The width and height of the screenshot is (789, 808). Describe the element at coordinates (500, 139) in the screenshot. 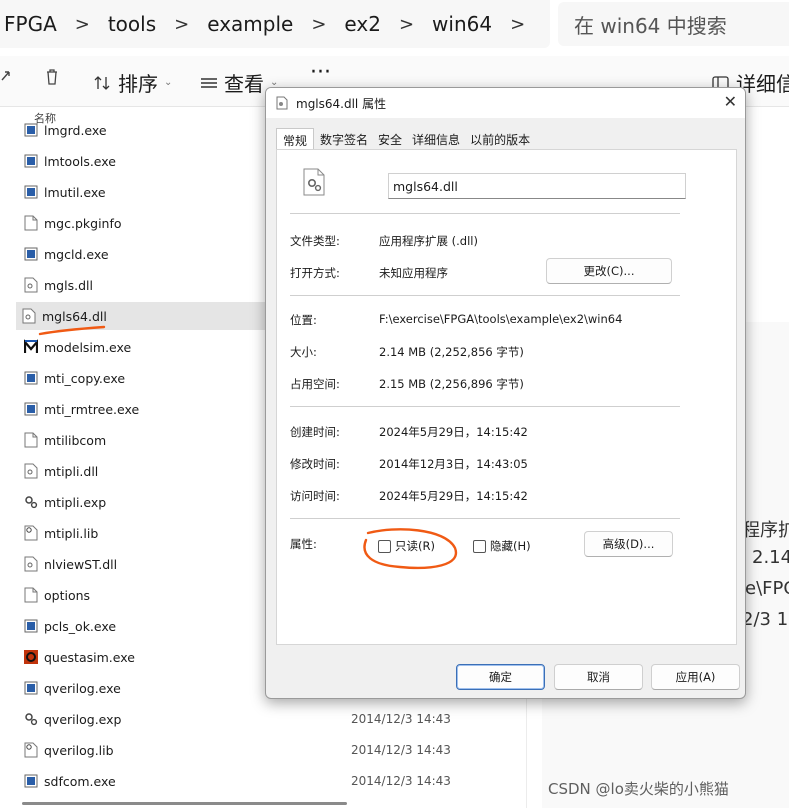

I see `tab-previous-versions: 以前的版本` at that location.